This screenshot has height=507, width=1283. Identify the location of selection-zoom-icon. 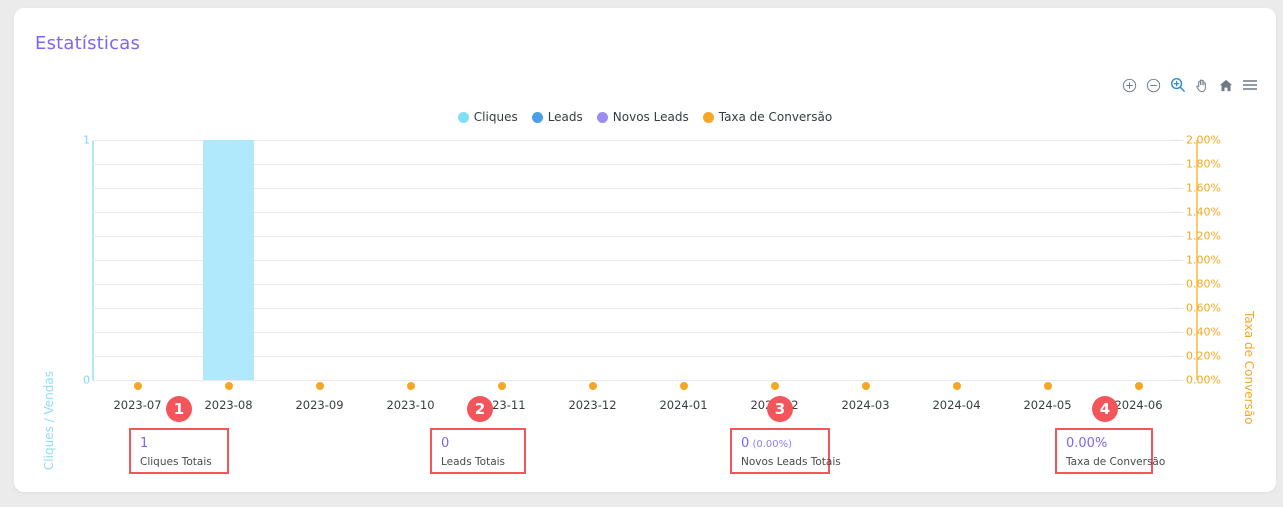
(1178, 85).